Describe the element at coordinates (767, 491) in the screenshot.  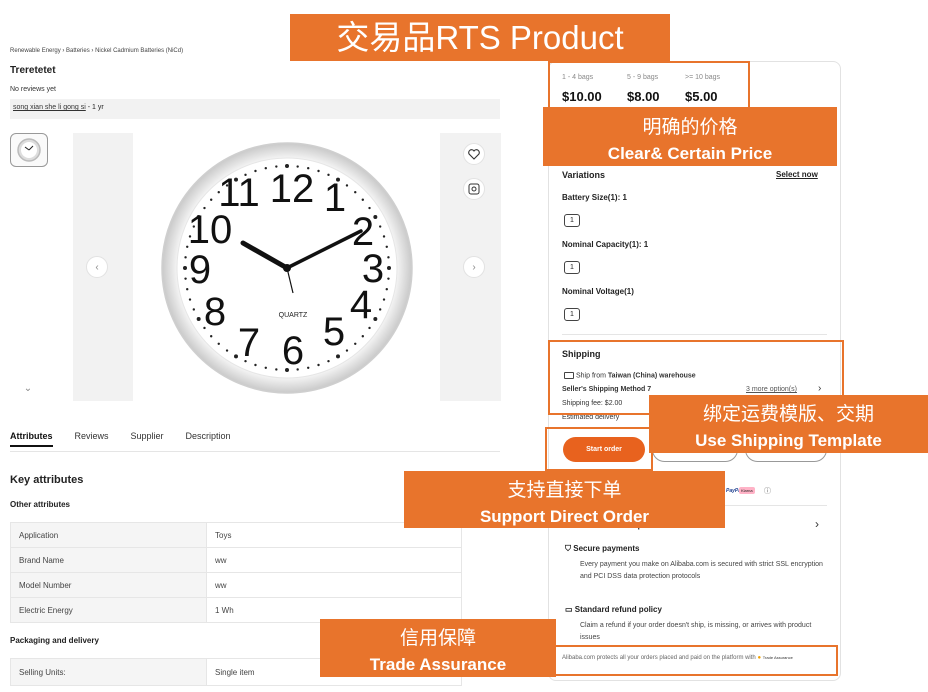
I see `info-icon: ⓘ` at that location.